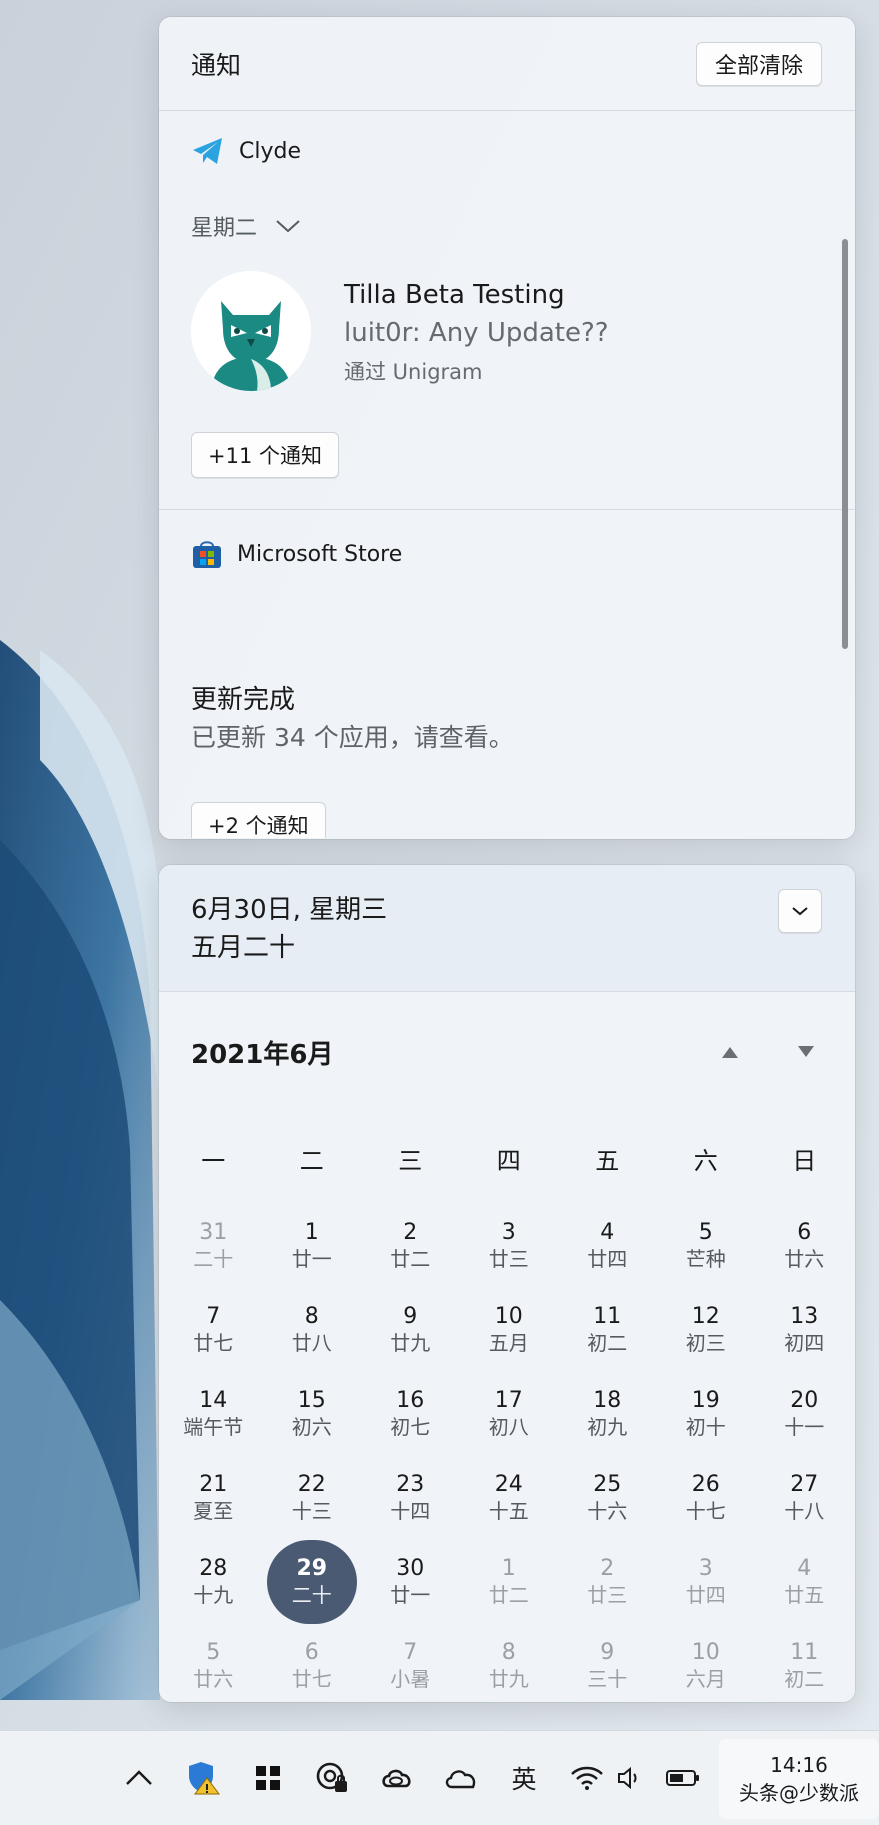 This screenshot has height=1825, width=879. I want to click on calendar-day: 13 初四, so click(804, 1330).